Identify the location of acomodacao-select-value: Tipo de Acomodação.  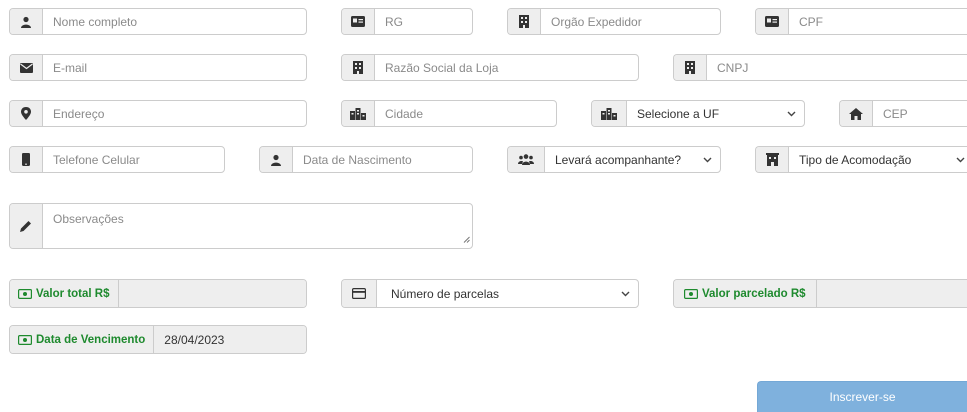
(855, 159).